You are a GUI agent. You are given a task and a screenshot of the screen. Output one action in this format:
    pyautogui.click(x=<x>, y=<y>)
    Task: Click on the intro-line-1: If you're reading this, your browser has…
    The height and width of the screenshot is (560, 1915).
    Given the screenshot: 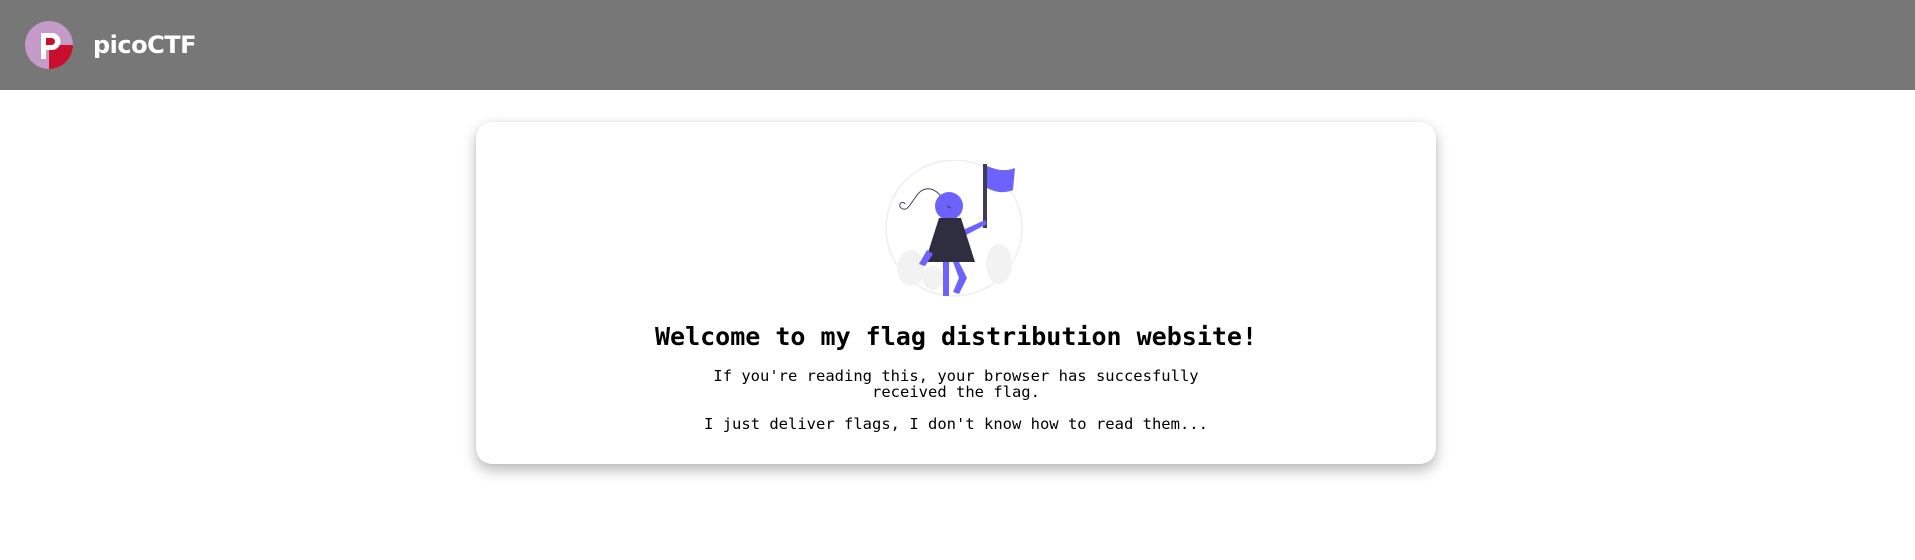 What is the action you would take?
    pyautogui.click(x=956, y=376)
    